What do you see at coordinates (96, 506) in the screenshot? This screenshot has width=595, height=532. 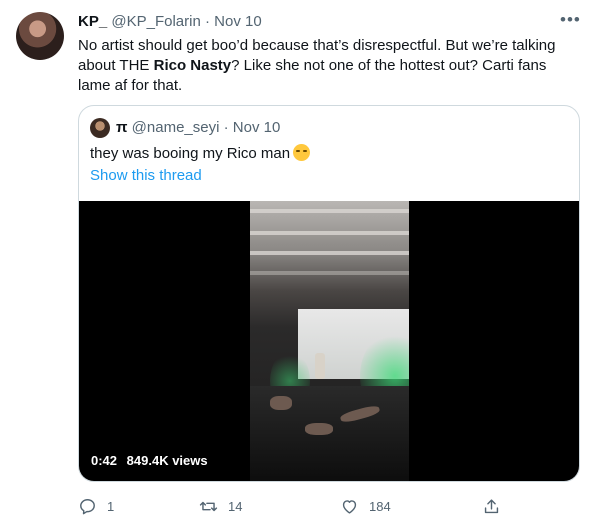 I see `reply-button: 1` at bounding box center [96, 506].